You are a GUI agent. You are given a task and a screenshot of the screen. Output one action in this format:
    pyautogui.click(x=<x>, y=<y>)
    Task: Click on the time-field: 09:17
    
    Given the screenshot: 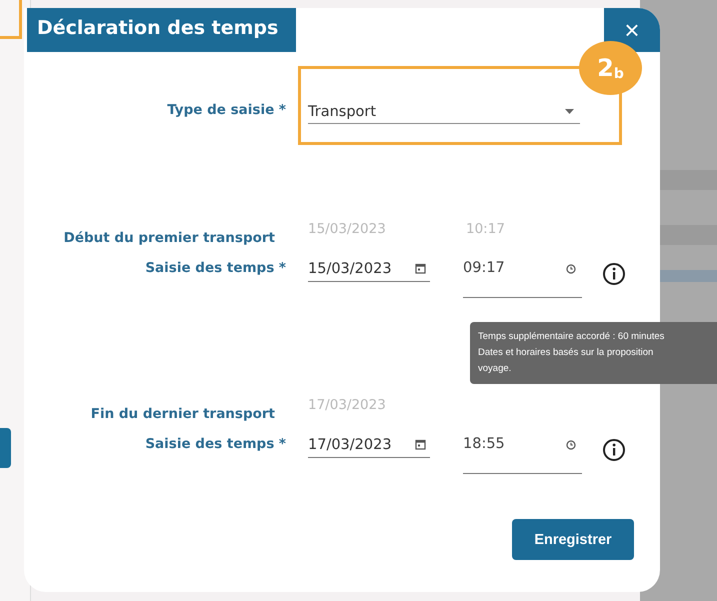 What is the action you would take?
    pyautogui.click(x=522, y=277)
    